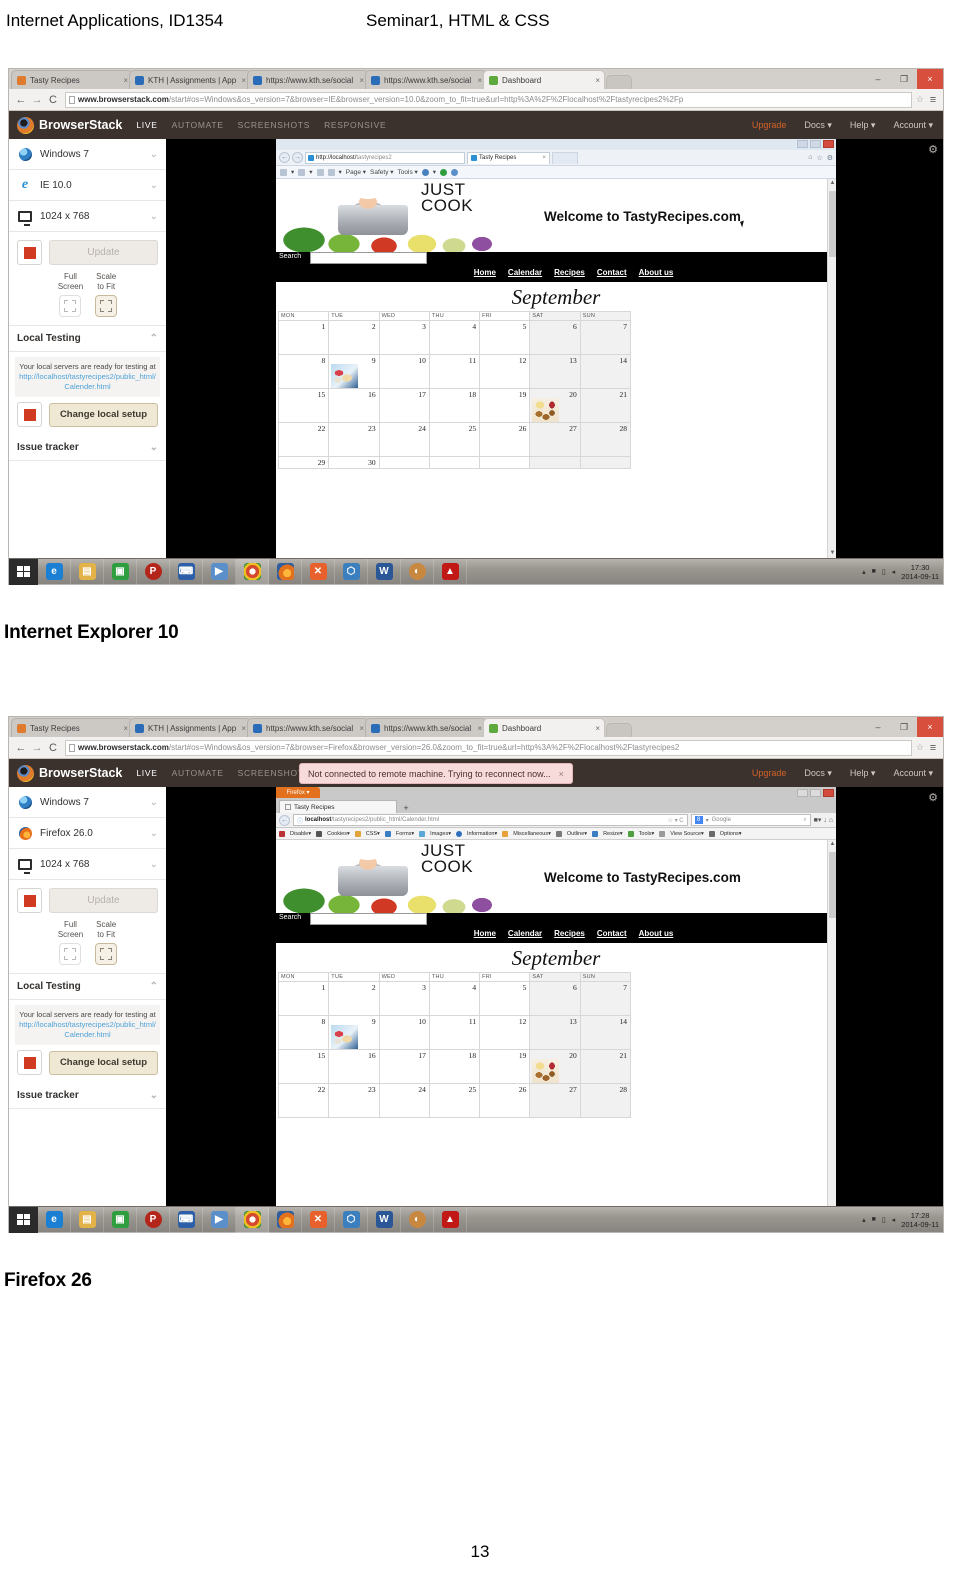  What do you see at coordinates (819, 158) in the screenshot?
I see `favorites-star-icon: ☆` at bounding box center [819, 158].